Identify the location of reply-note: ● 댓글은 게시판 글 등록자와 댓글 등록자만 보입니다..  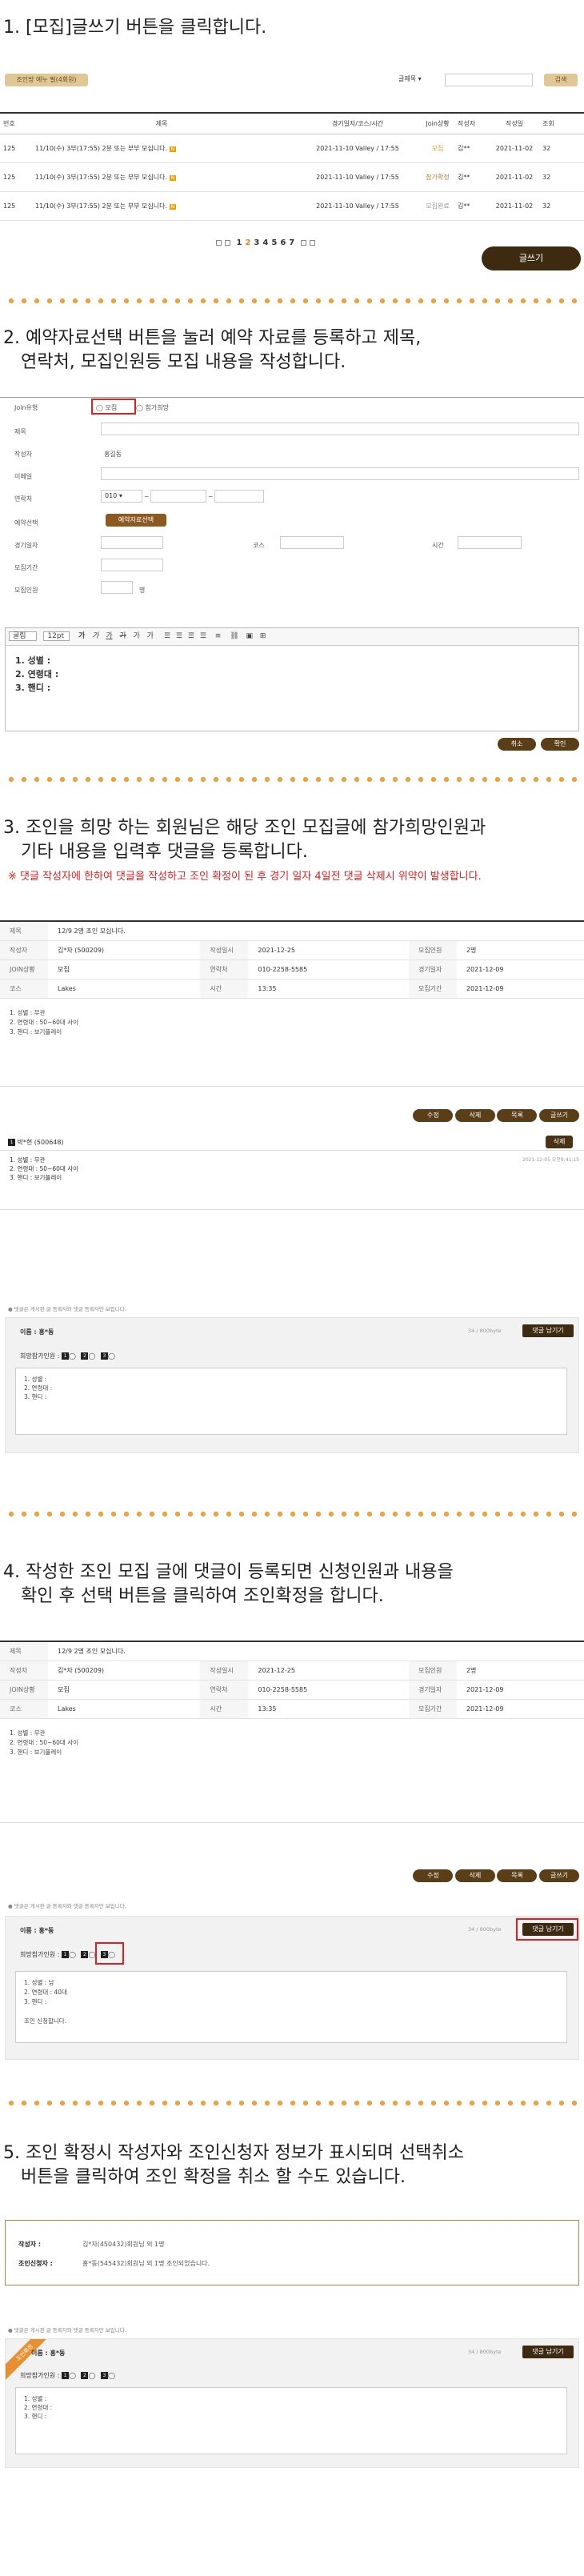
(67, 1309).